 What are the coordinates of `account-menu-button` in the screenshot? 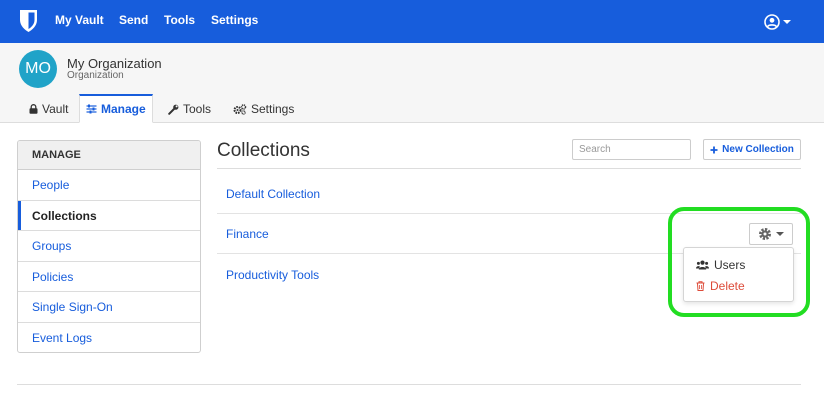 It's located at (777, 22).